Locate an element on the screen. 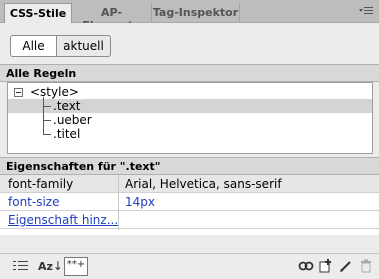 The image size is (379, 279). down-arrow-icon: ↓ is located at coordinates (57, 266).